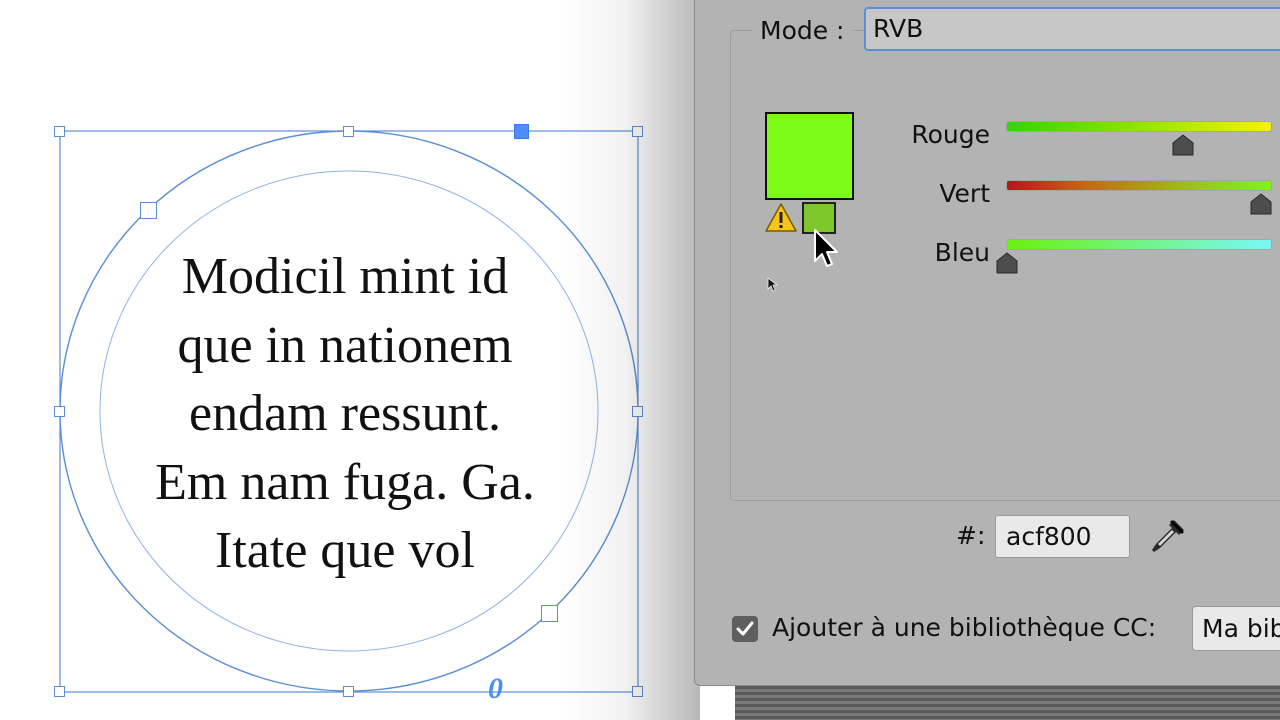 This screenshot has width=1280, height=720. I want to click on handle-bottom-center, so click(348, 691).